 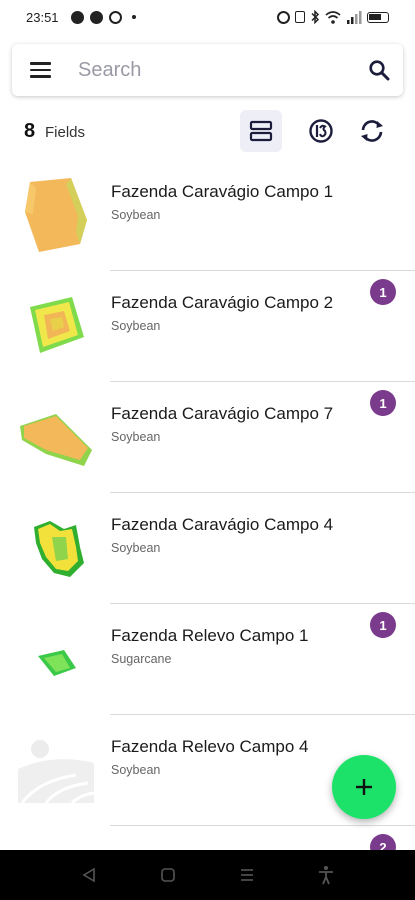 I want to click on field-row: Fazenda Caravágio Campo 4 Soybean, so click(x=207, y=548).